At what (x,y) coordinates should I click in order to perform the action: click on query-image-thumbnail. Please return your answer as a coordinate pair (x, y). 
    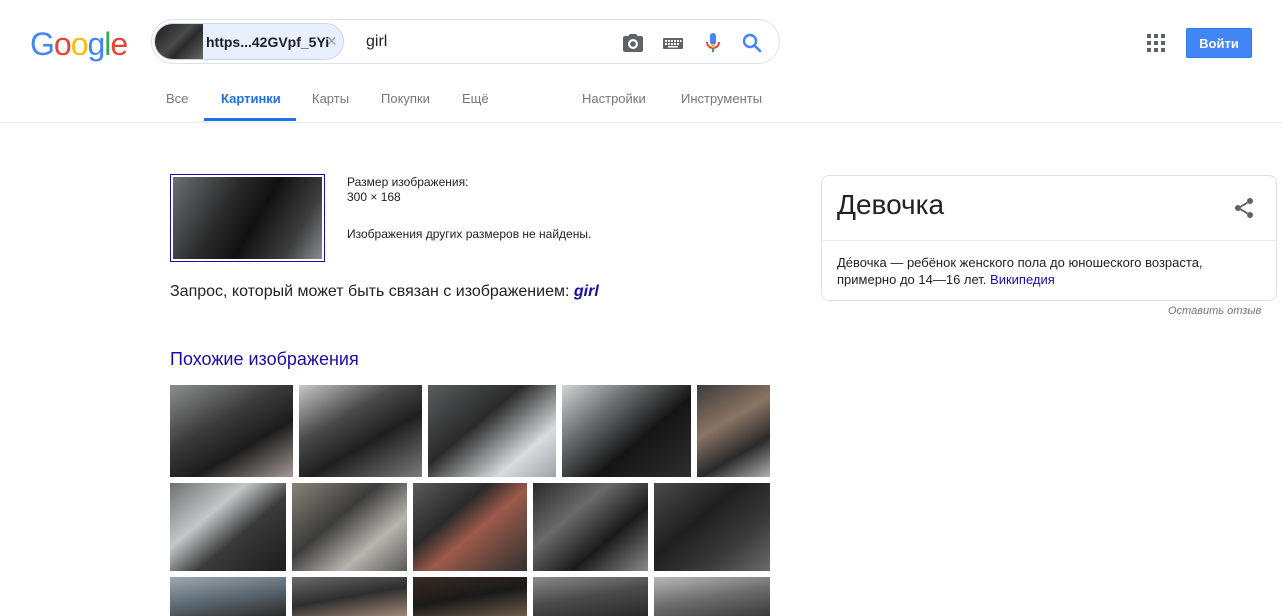
    Looking at the image, I should click on (247, 218).